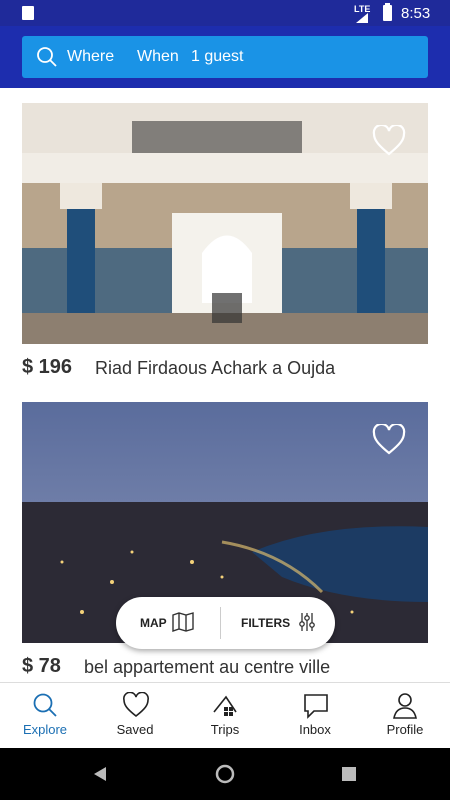  Describe the element at coordinates (387, 12) in the screenshot. I see `battery-icon` at that location.